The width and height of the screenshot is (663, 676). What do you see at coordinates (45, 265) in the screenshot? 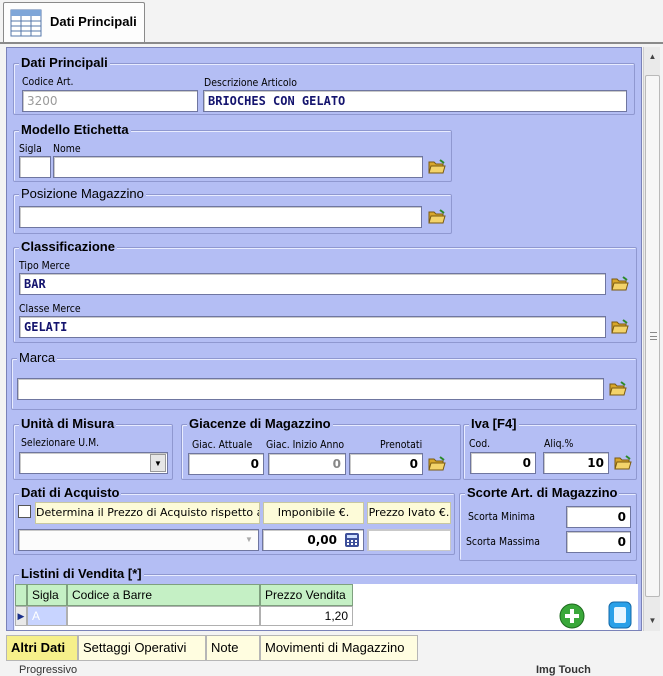
I see `tipo-merce-label: Tipo Merce` at bounding box center [45, 265].